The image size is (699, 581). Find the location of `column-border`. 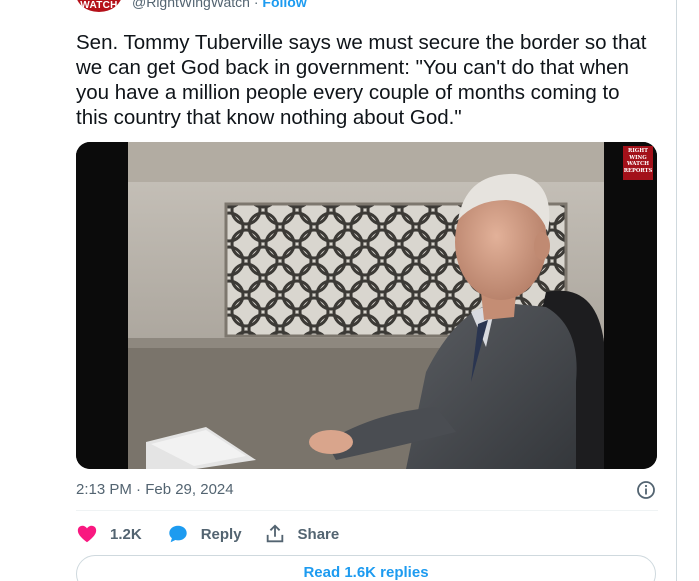

column-border is located at coordinates (676, 290).